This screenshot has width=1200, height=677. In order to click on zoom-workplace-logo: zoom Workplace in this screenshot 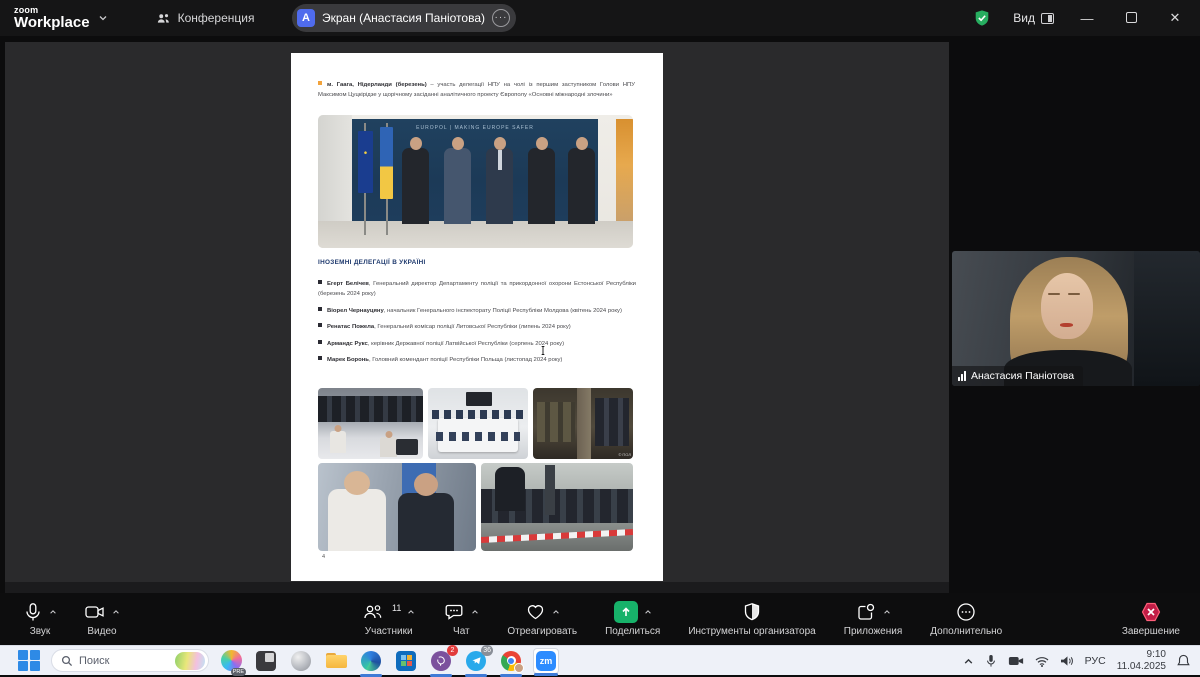, I will do `click(61, 18)`.